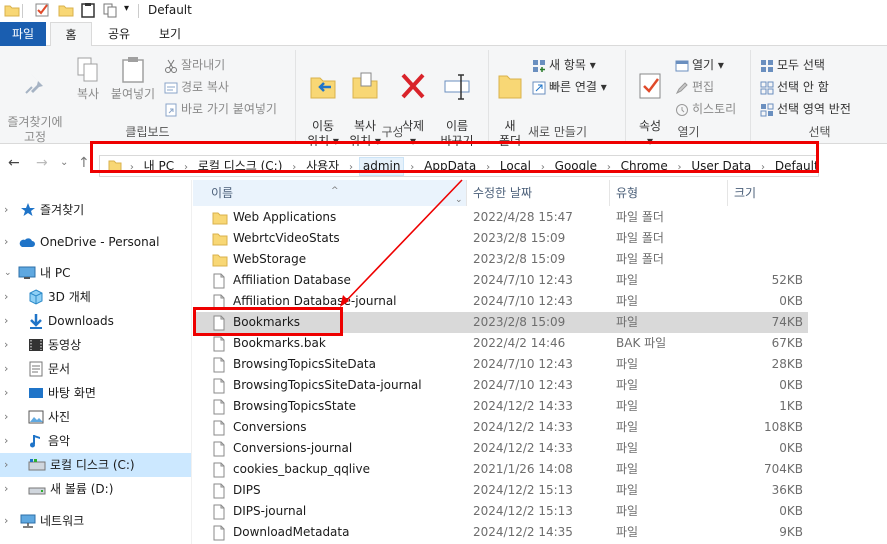 The image size is (887, 544). I want to click on table-row: DownloadMetadata 2024/12/2 14:35 파일 9KB, so click(500, 532).